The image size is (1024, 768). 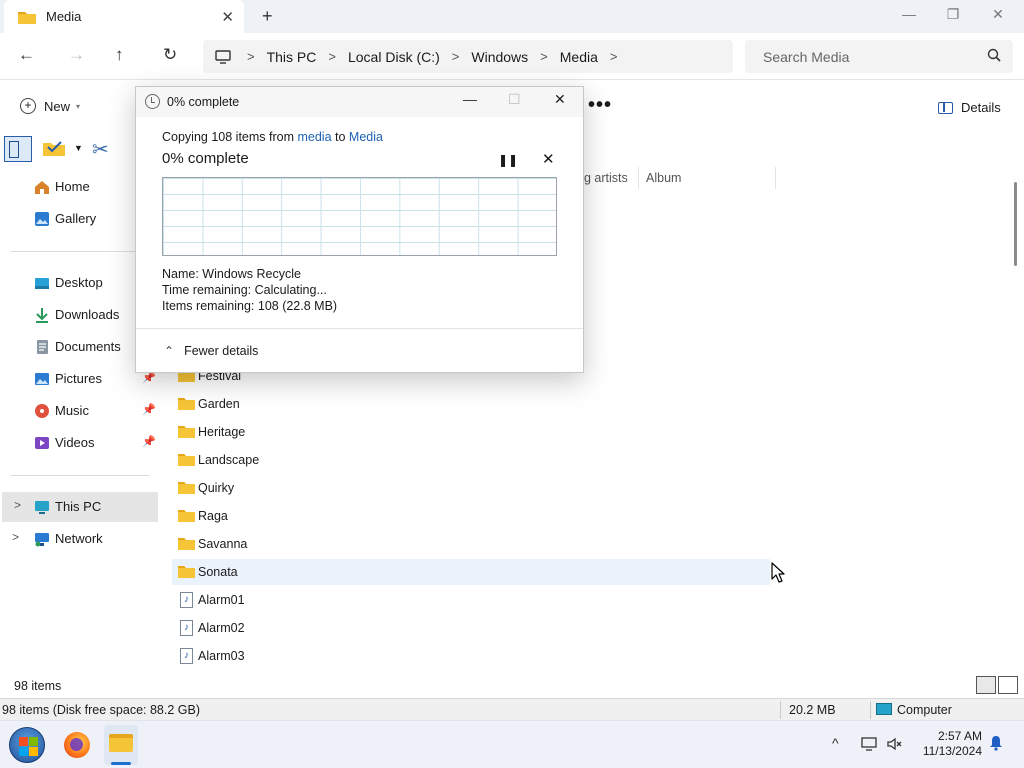 I want to click on notification-bell-icon, so click(x=996, y=743).